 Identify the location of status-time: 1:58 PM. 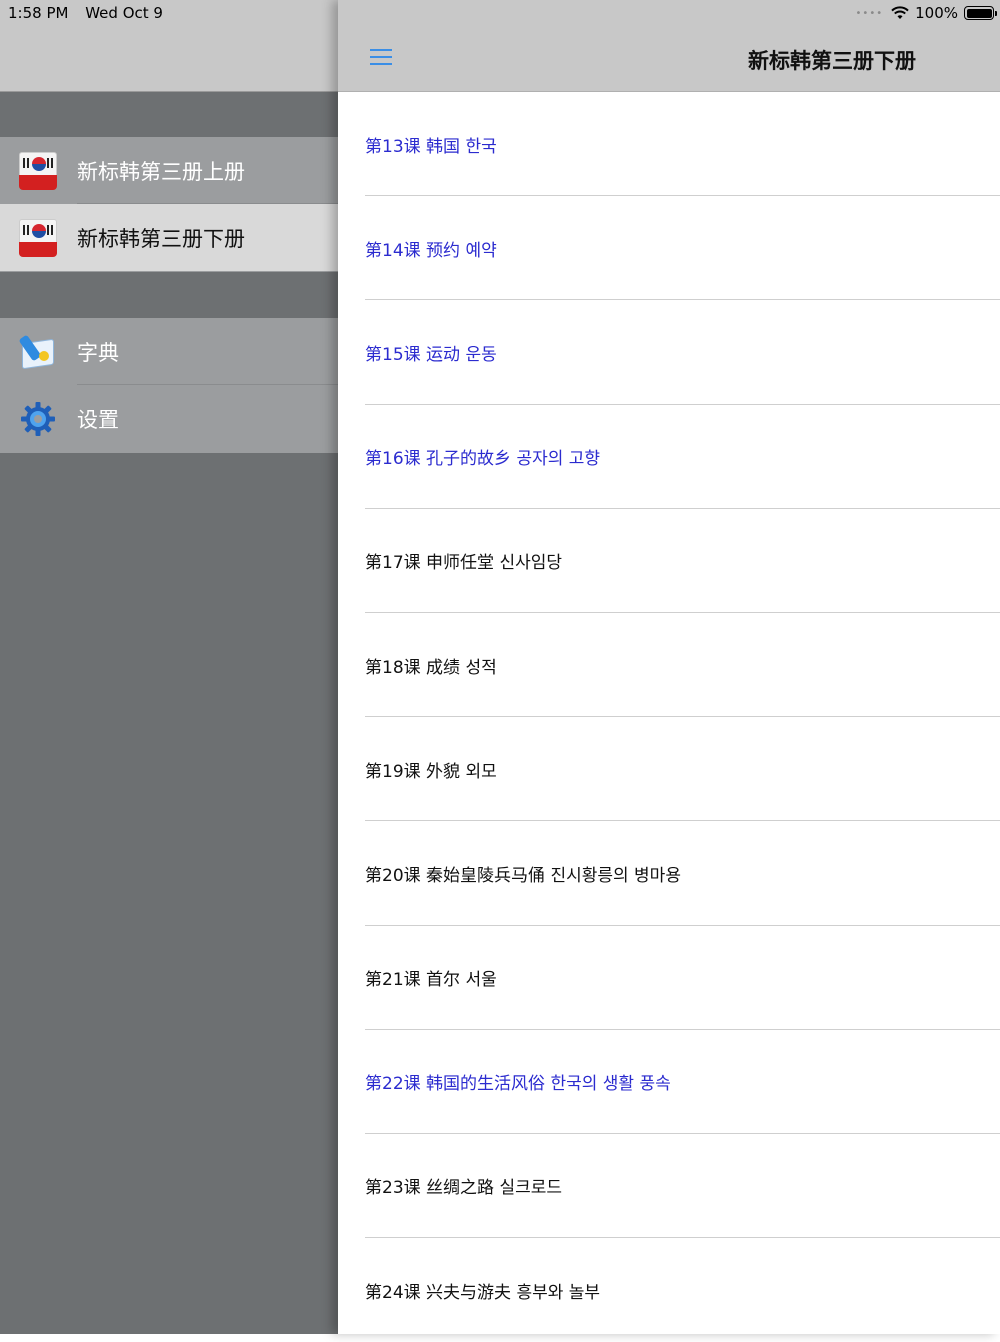
(38, 13).